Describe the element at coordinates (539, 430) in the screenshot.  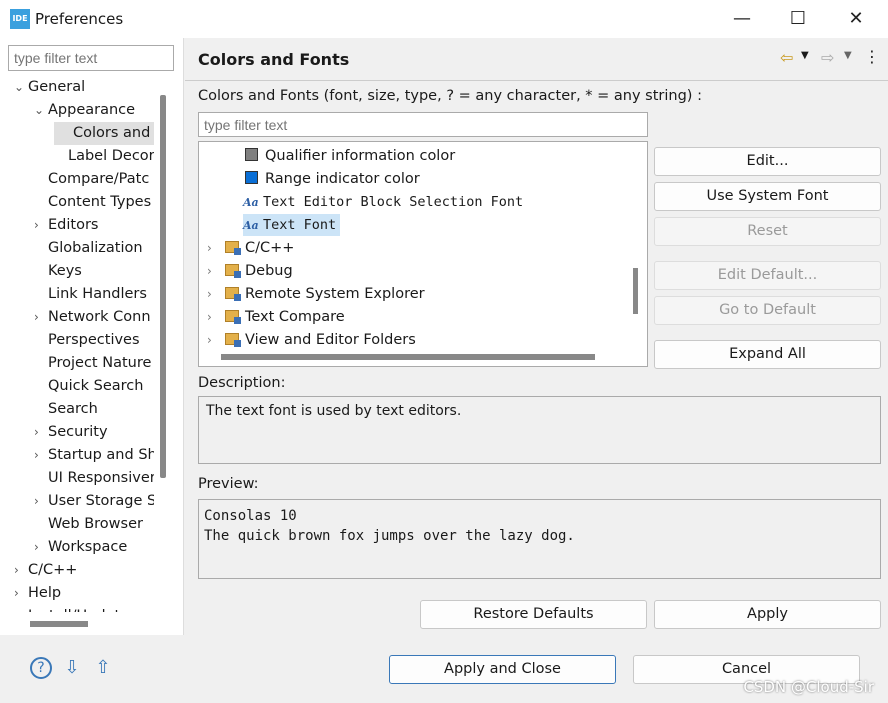
I see `description-text: The text font is used by text editors.` at that location.